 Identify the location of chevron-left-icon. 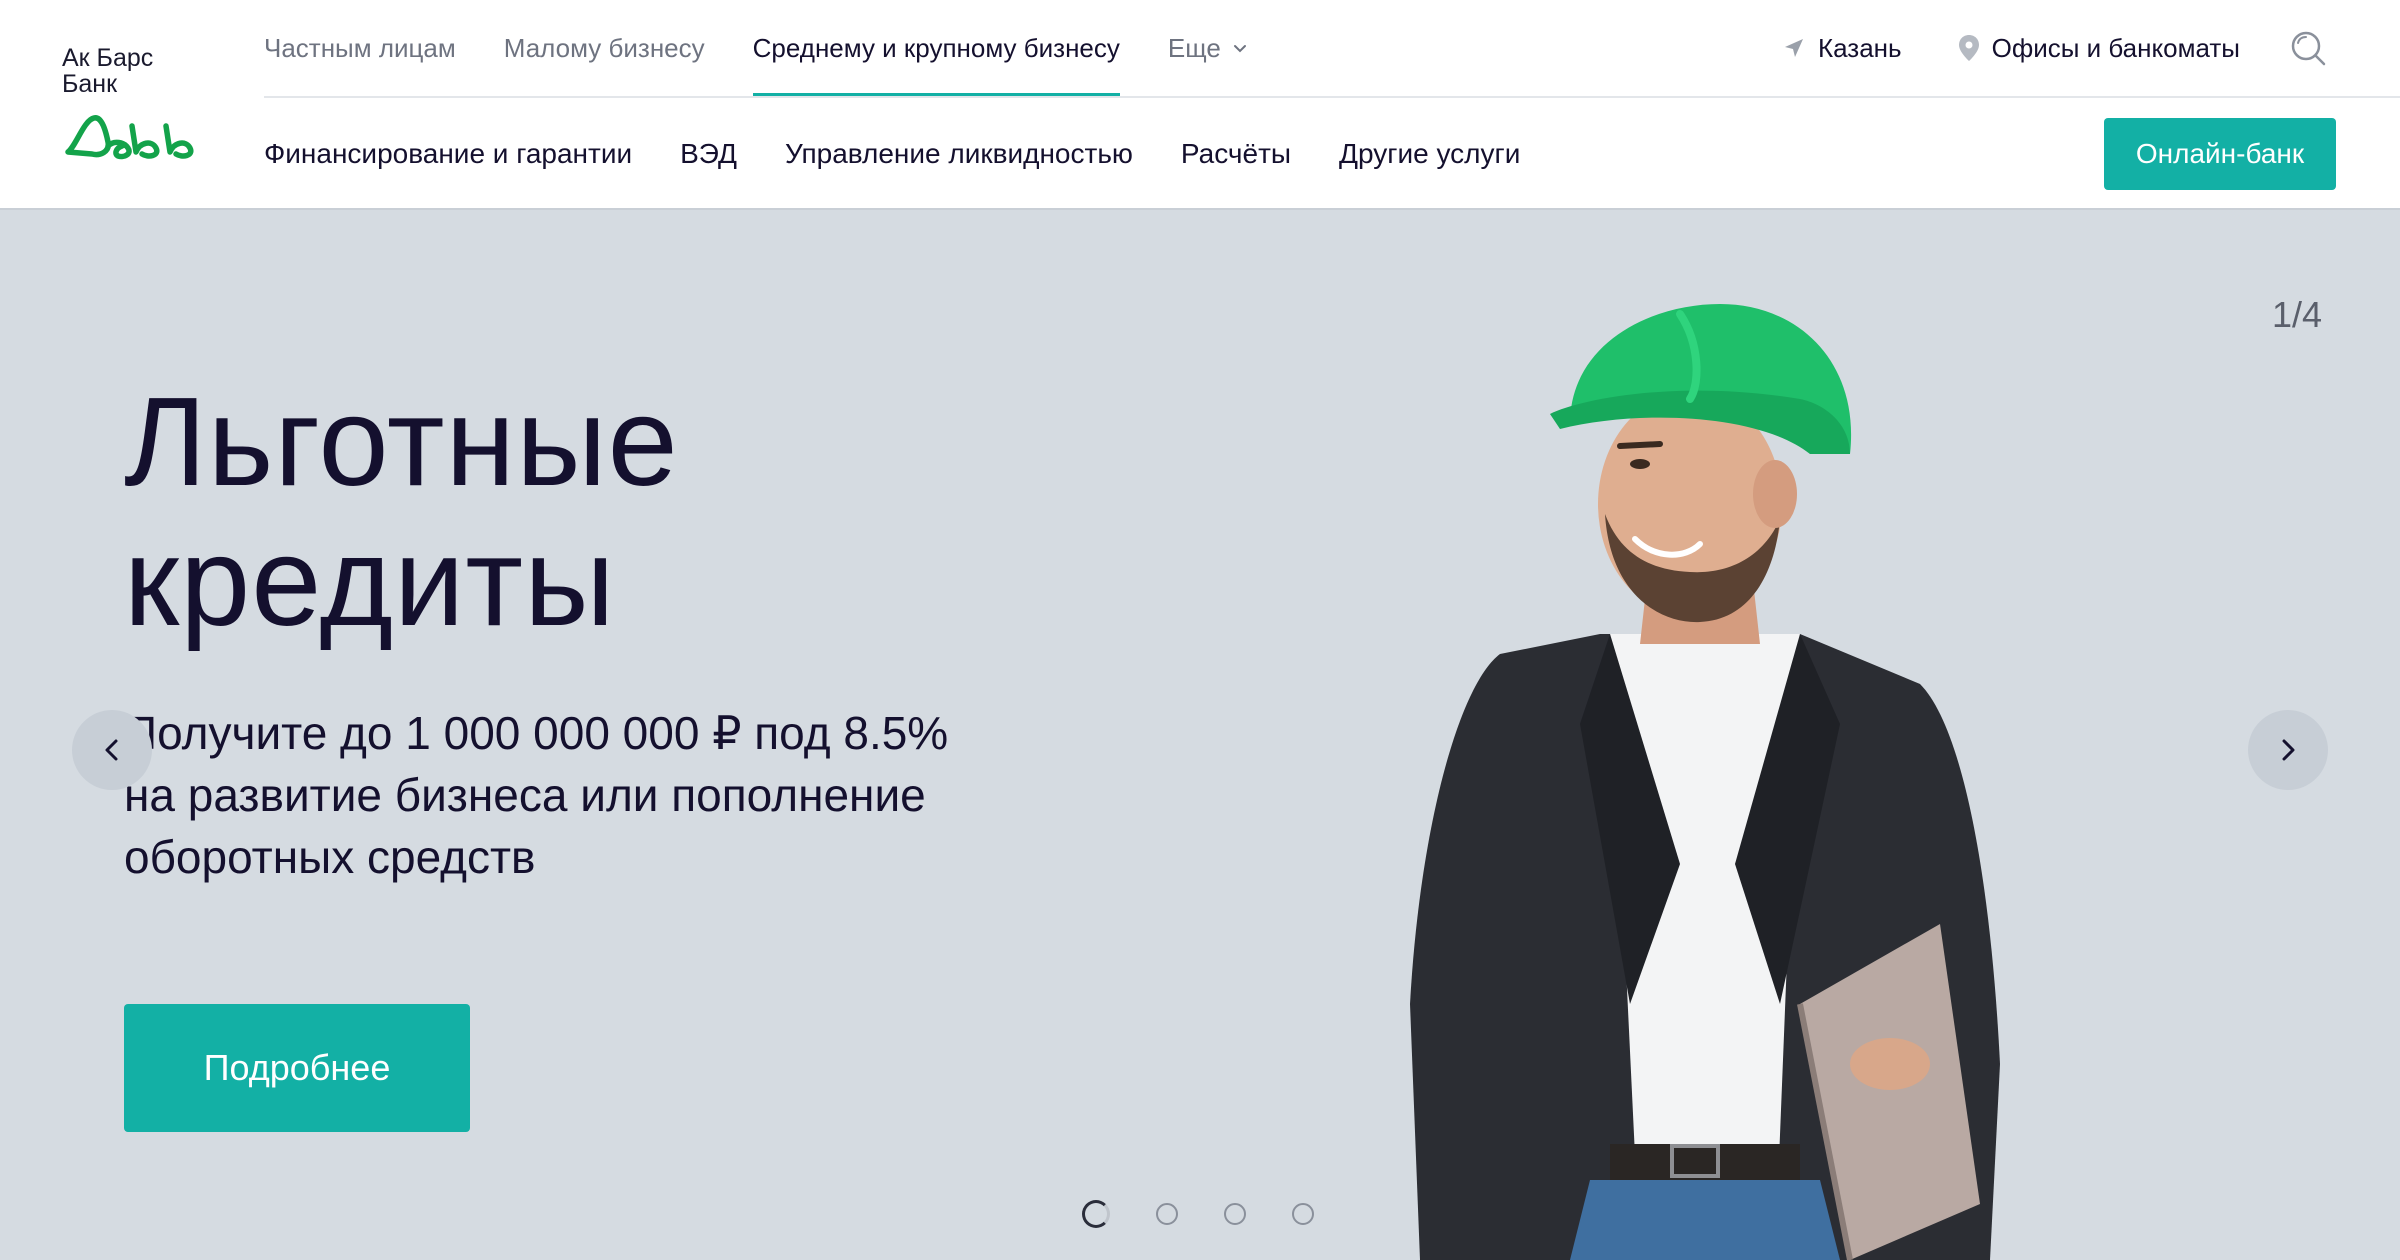
(111, 750).